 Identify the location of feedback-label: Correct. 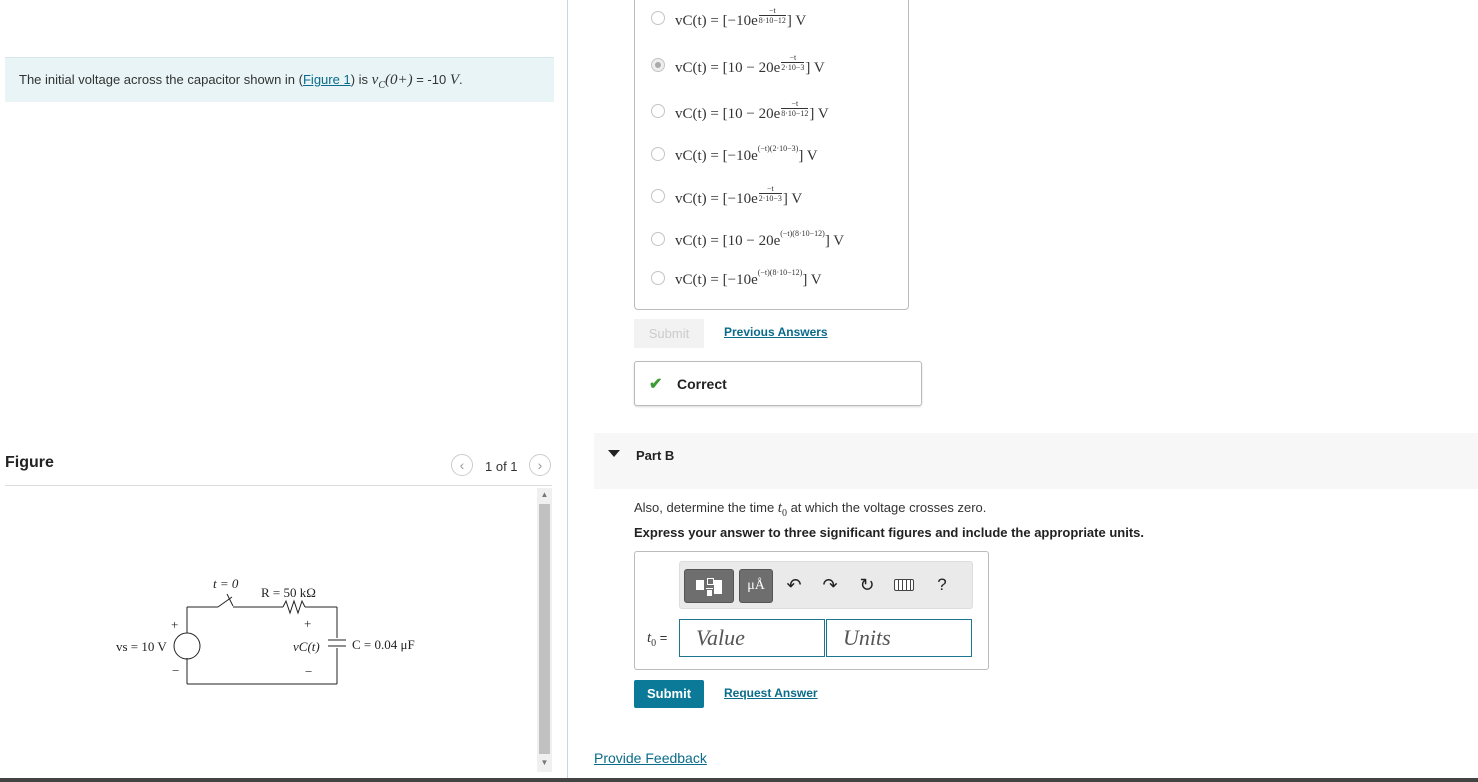
(702, 384).